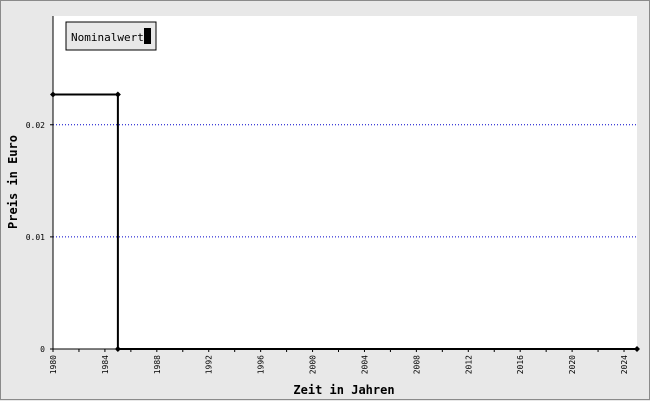 This screenshot has height=401, width=650. Describe the element at coordinates (35, 125) in the screenshot. I see `y-tick-label: 0.02` at that location.